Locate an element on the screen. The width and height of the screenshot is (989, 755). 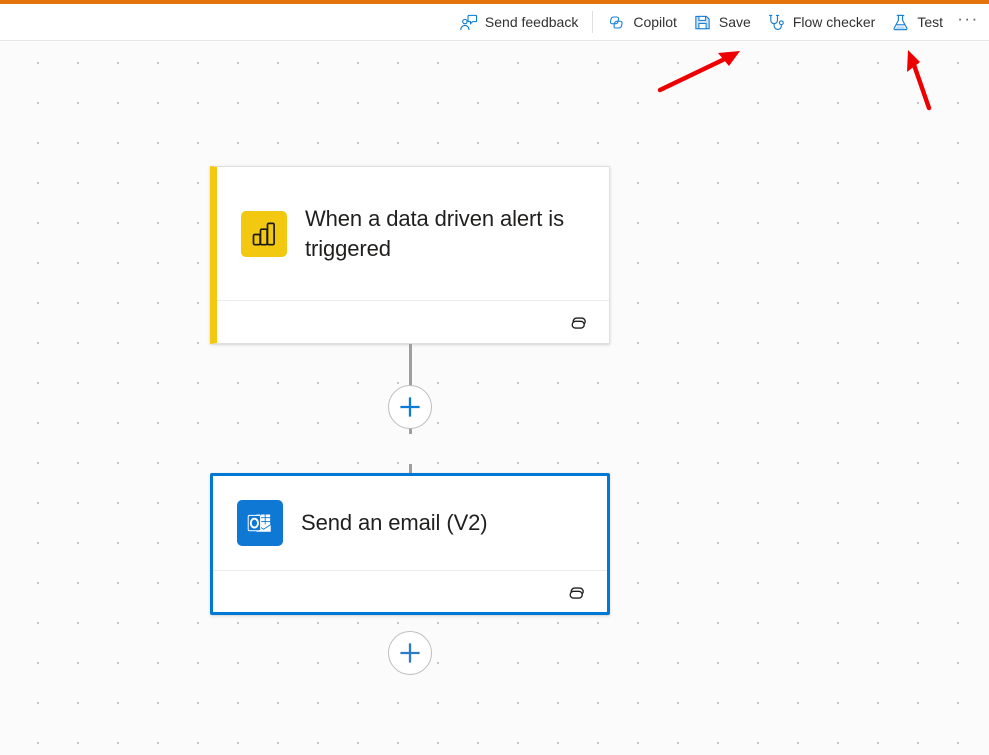
overflow-dots-icon: ··· is located at coordinates (968, 18).